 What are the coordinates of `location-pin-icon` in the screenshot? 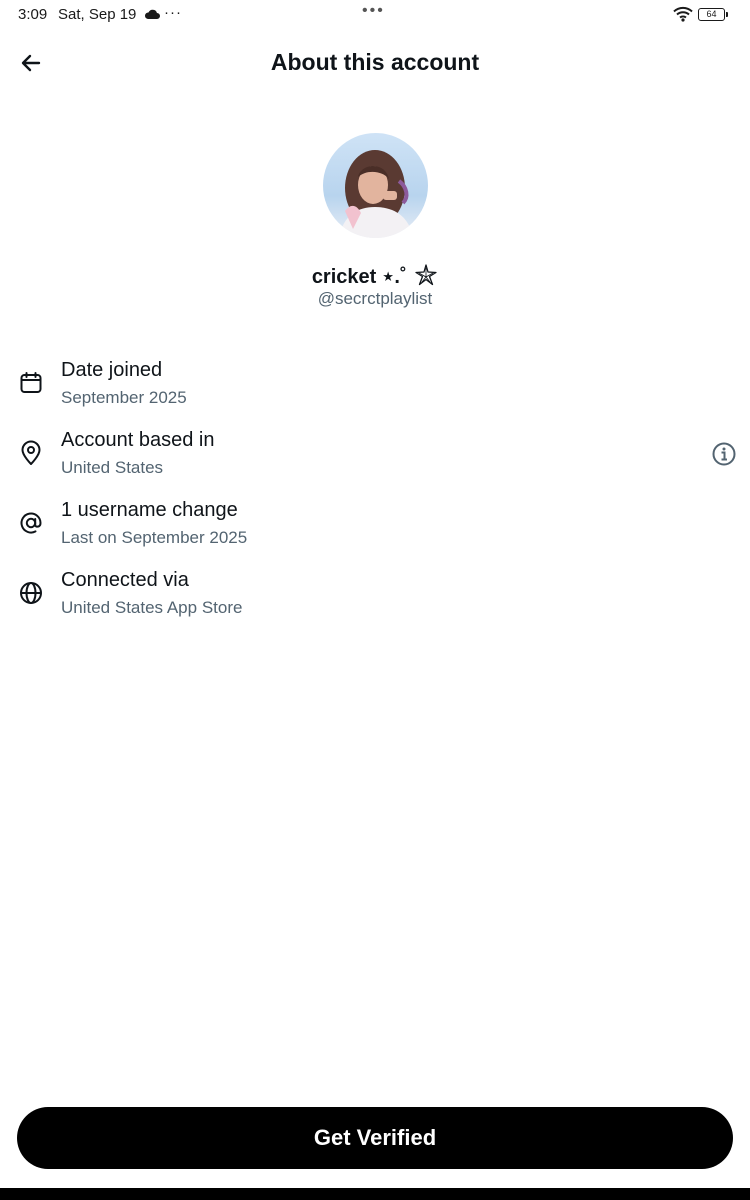 It's located at (31, 452).